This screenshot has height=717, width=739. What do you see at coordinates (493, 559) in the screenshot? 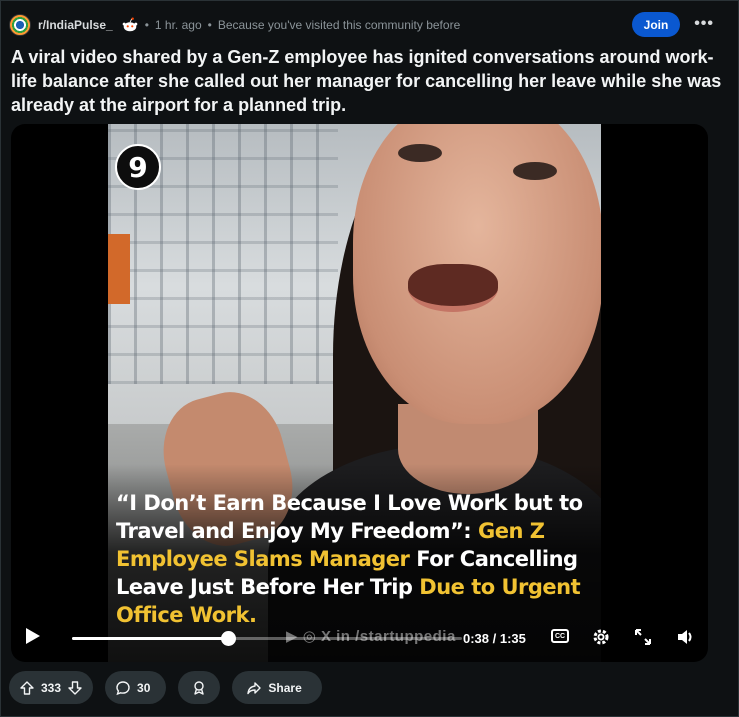
I see `caption-segment: For Cancelling` at bounding box center [493, 559].